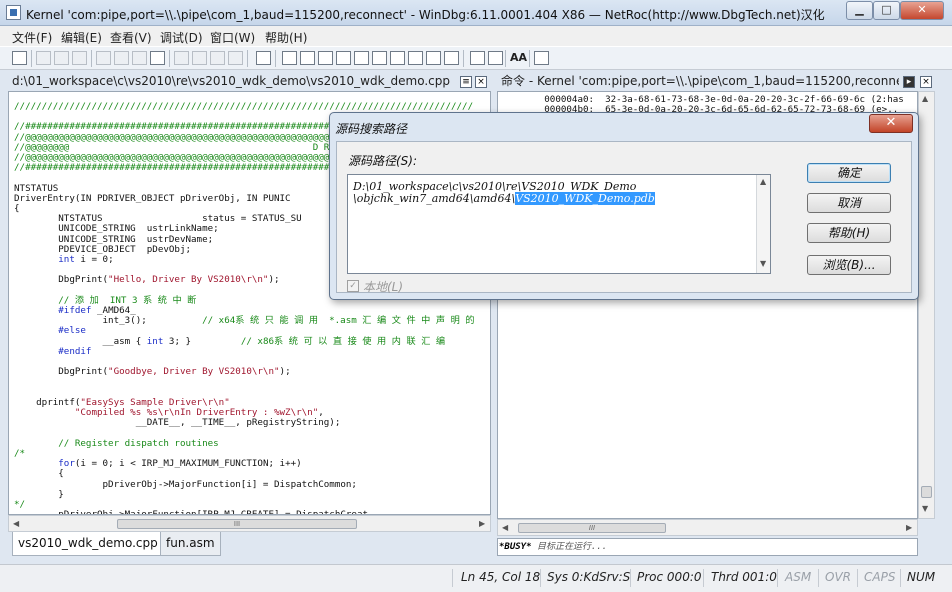  I want to click on dialog-close-button: ✕, so click(891, 123).